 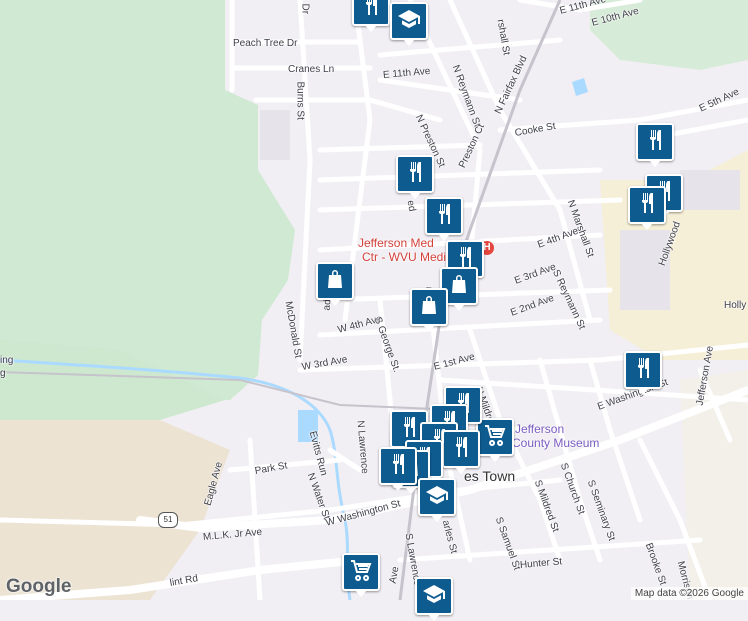 I want to click on restaurant-marker-cluster-f, so click(x=398, y=469).